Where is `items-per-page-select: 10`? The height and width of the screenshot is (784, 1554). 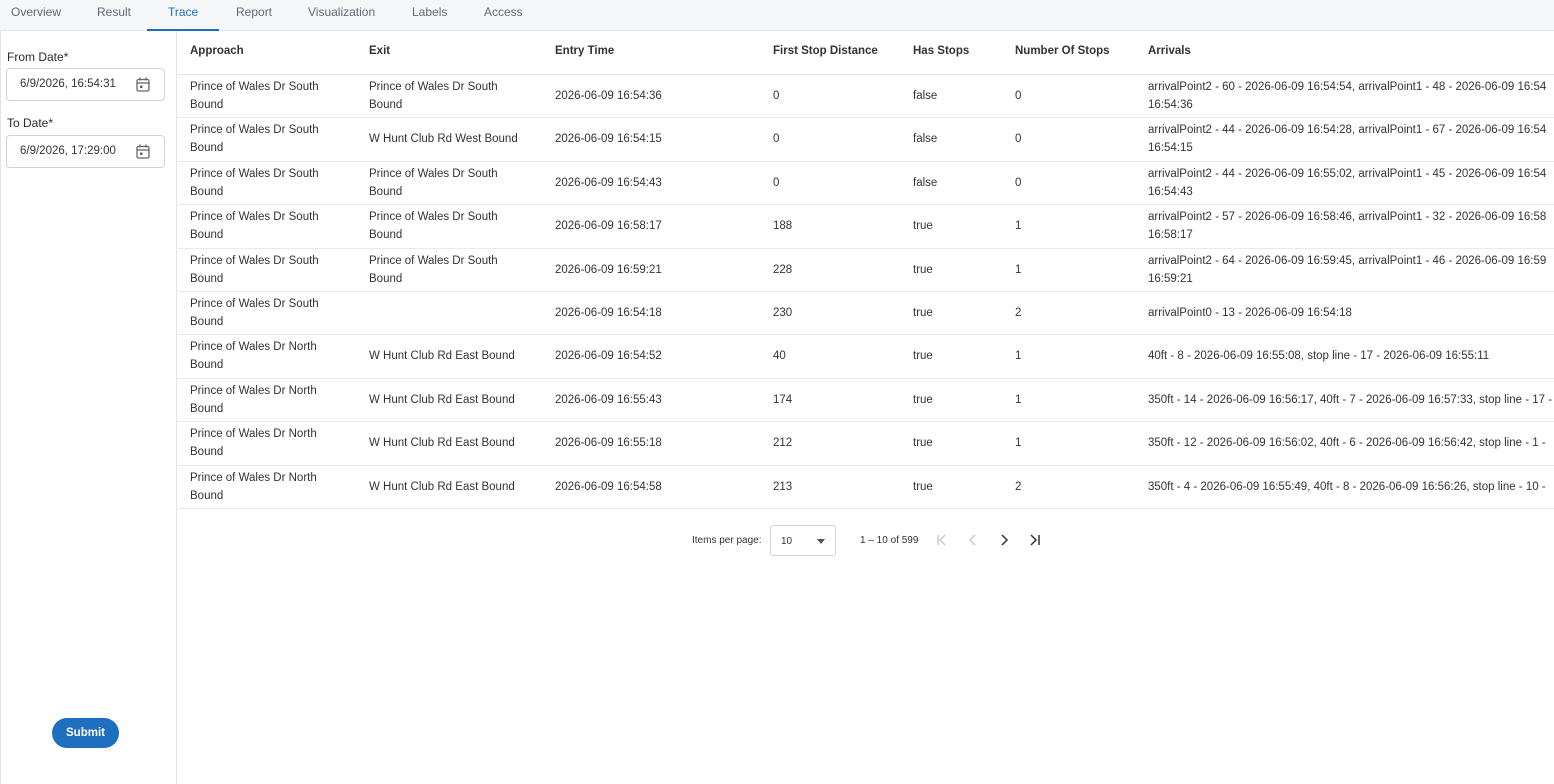 items-per-page-select: 10 is located at coordinates (803, 540).